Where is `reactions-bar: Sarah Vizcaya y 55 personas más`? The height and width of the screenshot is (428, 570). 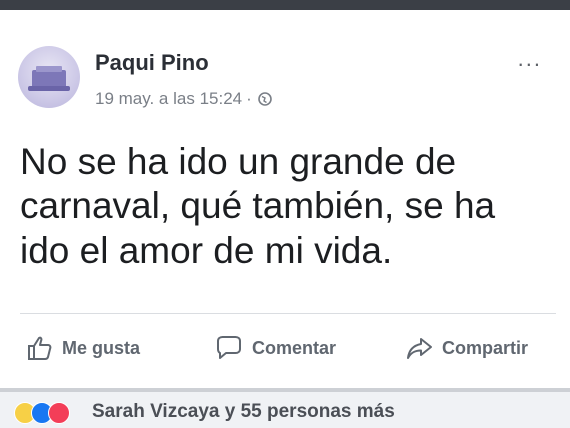
reactions-bar: Sarah Vizcaya y 55 personas más is located at coordinates (285, 408).